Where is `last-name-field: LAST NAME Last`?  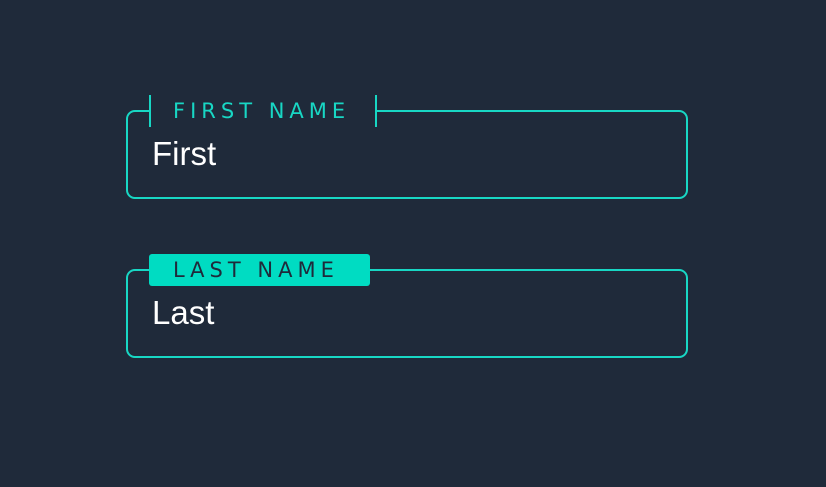
last-name-field: LAST NAME Last is located at coordinates (407, 306).